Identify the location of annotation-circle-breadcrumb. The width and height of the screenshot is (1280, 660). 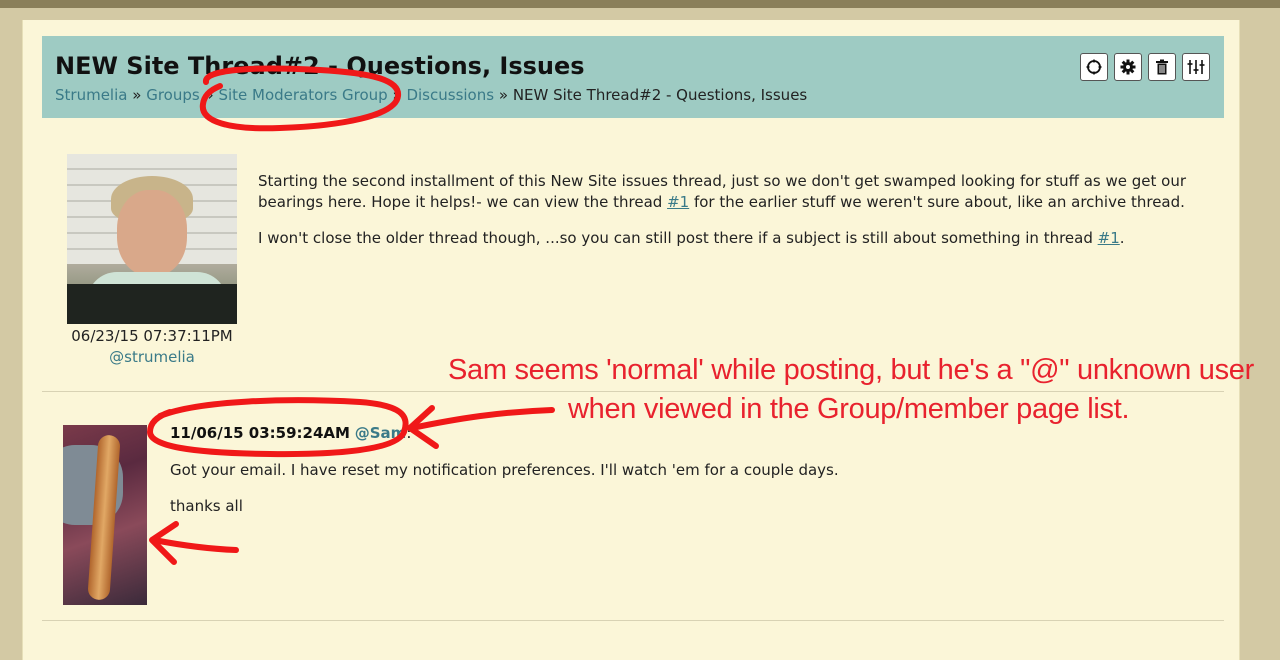
(300, 98).